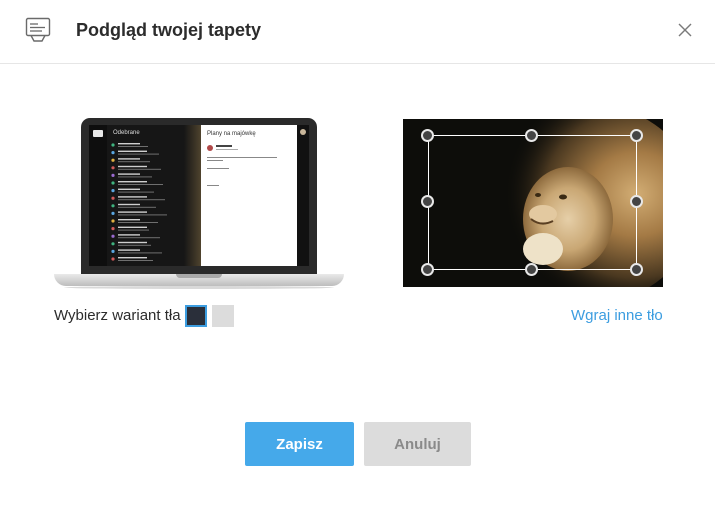  What do you see at coordinates (636, 135) in the screenshot?
I see `crop-handle-top-right` at bounding box center [636, 135].